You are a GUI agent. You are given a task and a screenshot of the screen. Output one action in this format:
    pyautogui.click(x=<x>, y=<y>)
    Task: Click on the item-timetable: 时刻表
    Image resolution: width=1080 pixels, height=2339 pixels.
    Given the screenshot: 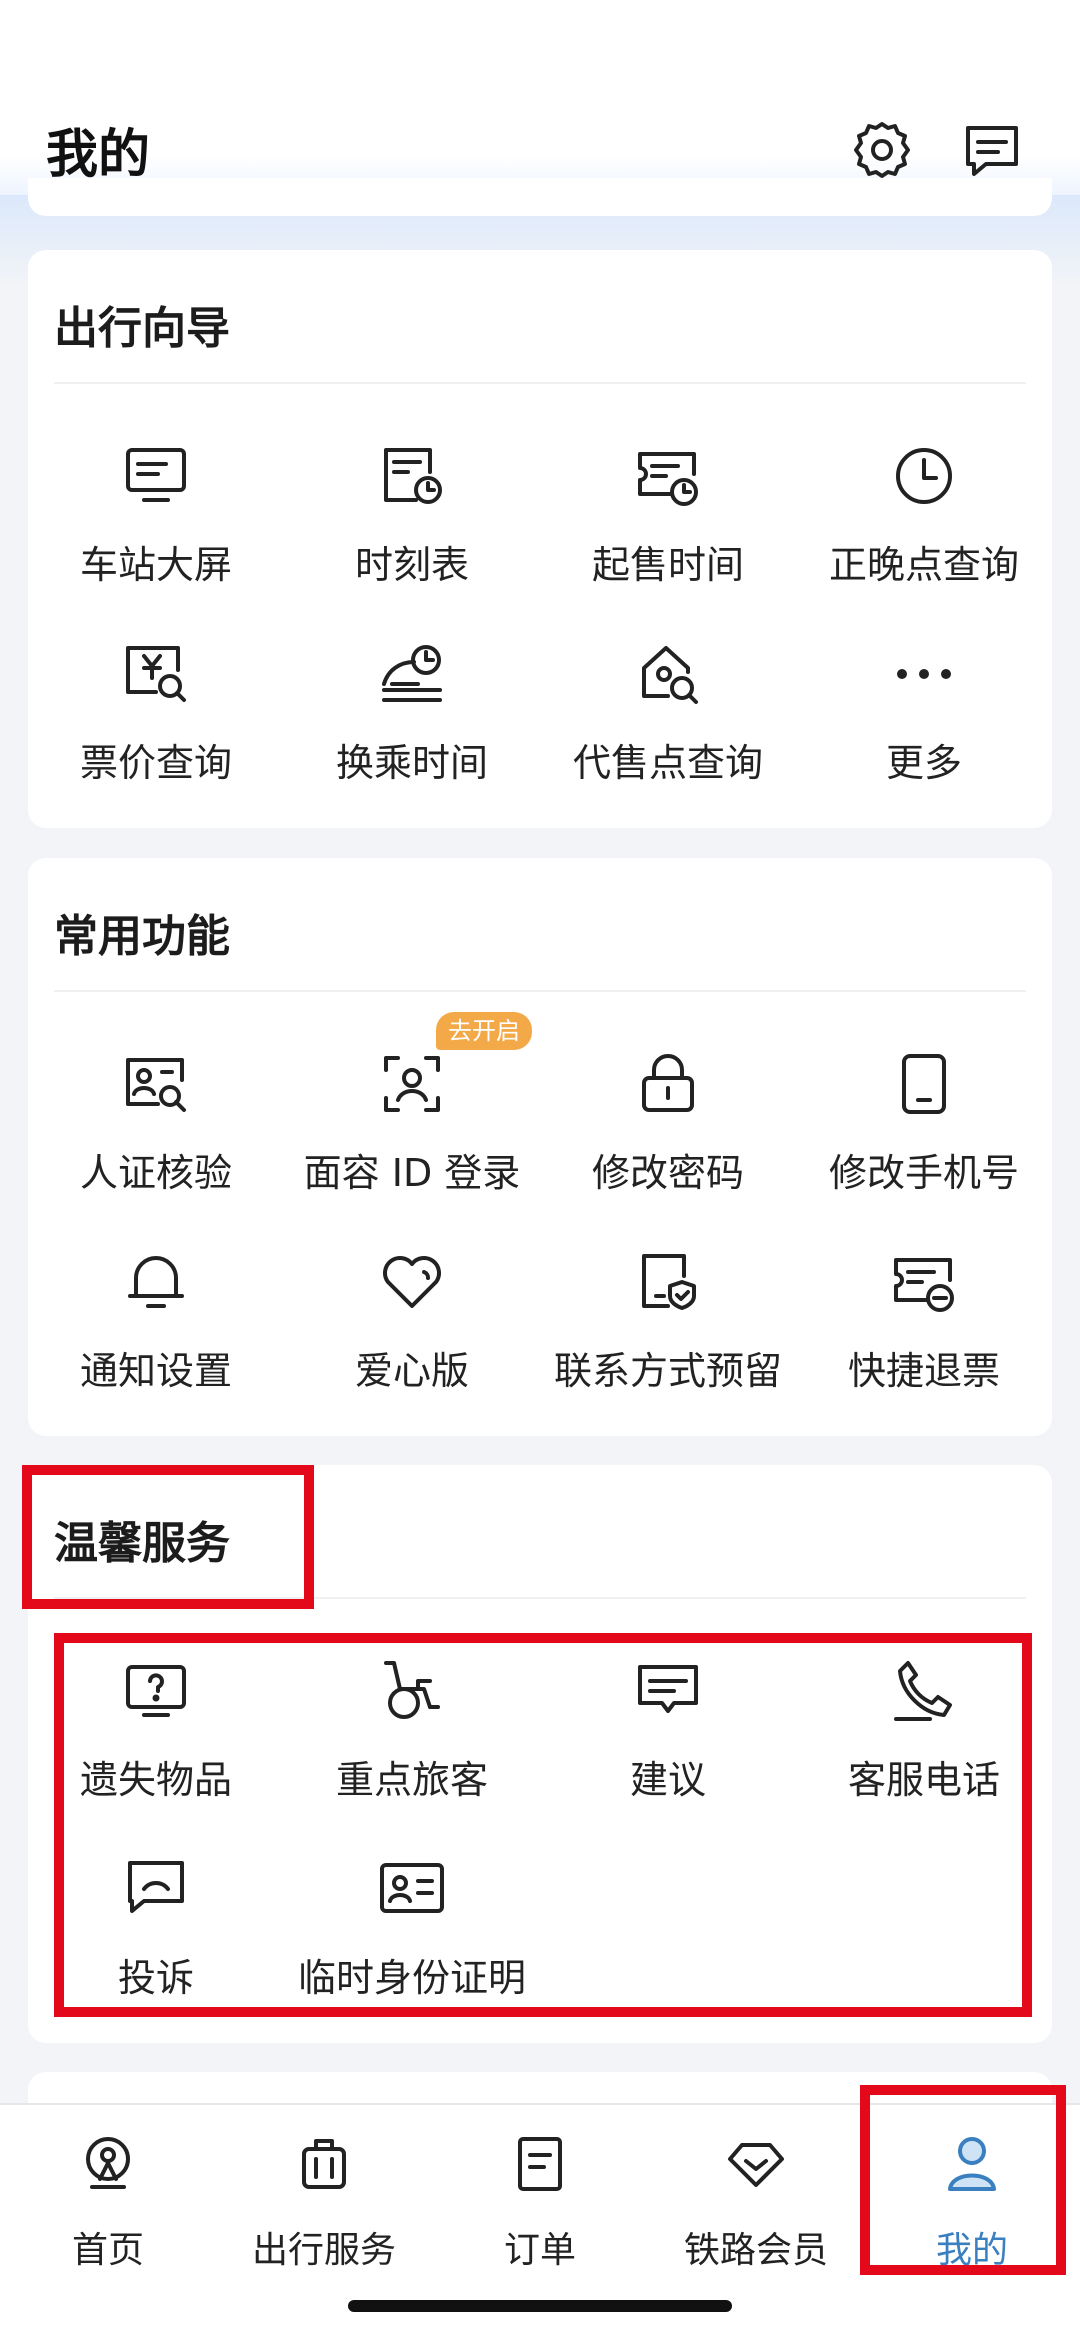 What is the action you would take?
    pyautogui.click(x=412, y=537)
    